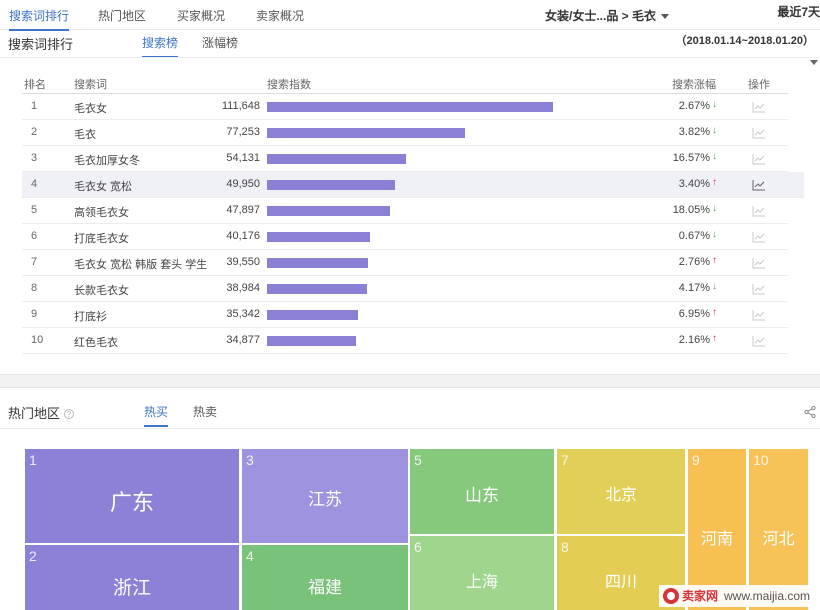 The width and height of the screenshot is (820, 610). I want to click on tab-search-list: 搜索榜, so click(160, 46).